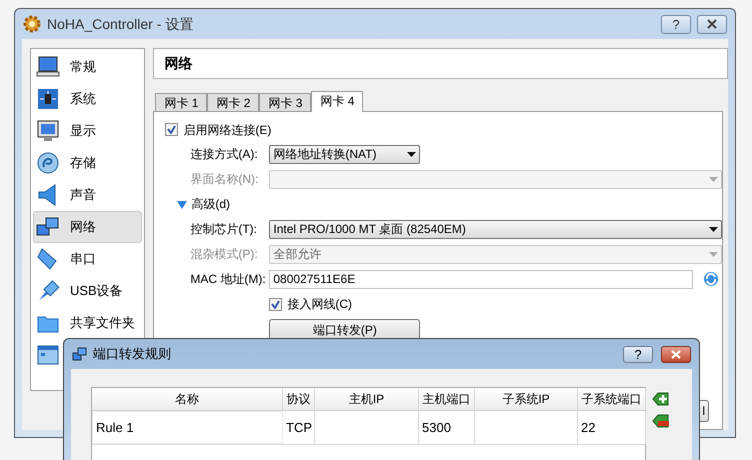 Image resolution: width=752 pixels, height=460 pixels. I want to click on field-label: 界面名称(N):, so click(225, 179).